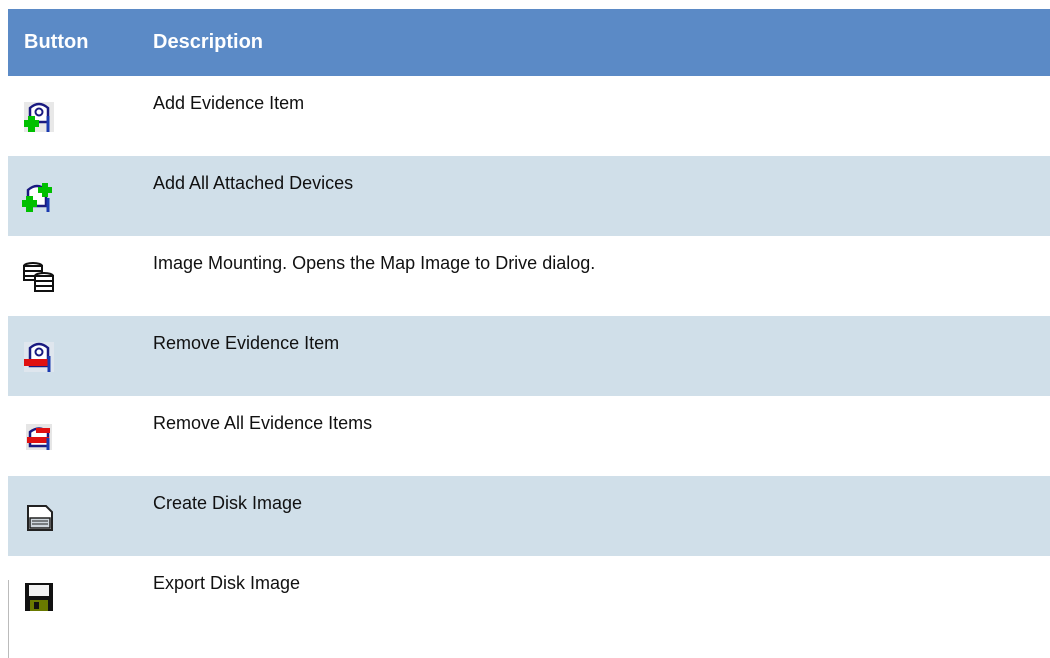 Image resolution: width=1050 pixels, height=658 pixels. Describe the element at coordinates (529, 196) in the screenshot. I see `table-row: Add All Attached Devices` at that location.